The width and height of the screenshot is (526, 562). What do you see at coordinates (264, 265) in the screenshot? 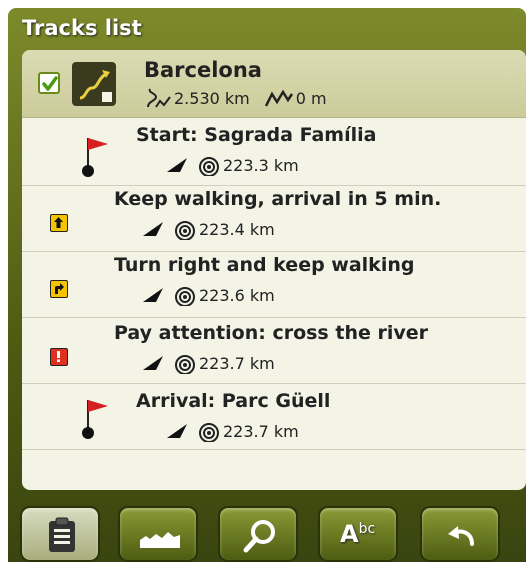
I see `waypoint-title: Turn right and keep walking` at bounding box center [264, 265].